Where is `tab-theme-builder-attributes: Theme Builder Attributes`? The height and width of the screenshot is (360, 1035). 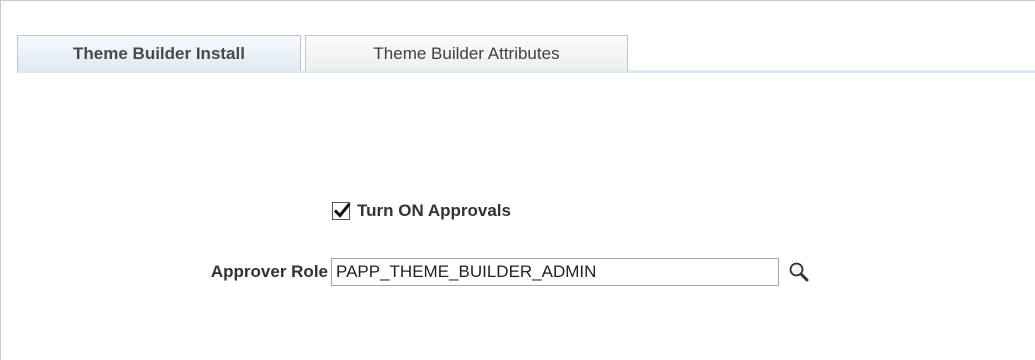
tab-theme-builder-attributes: Theme Builder Attributes is located at coordinates (466, 53).